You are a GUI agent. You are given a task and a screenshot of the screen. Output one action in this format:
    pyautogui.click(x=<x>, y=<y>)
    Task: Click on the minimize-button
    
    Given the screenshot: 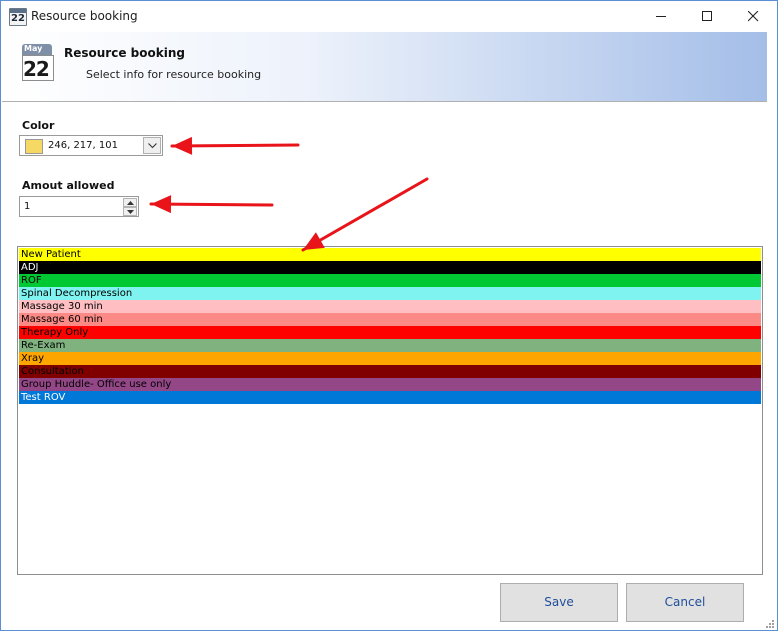 What is the action you would take?
    pyautogui.click(x=661, y=16)
    